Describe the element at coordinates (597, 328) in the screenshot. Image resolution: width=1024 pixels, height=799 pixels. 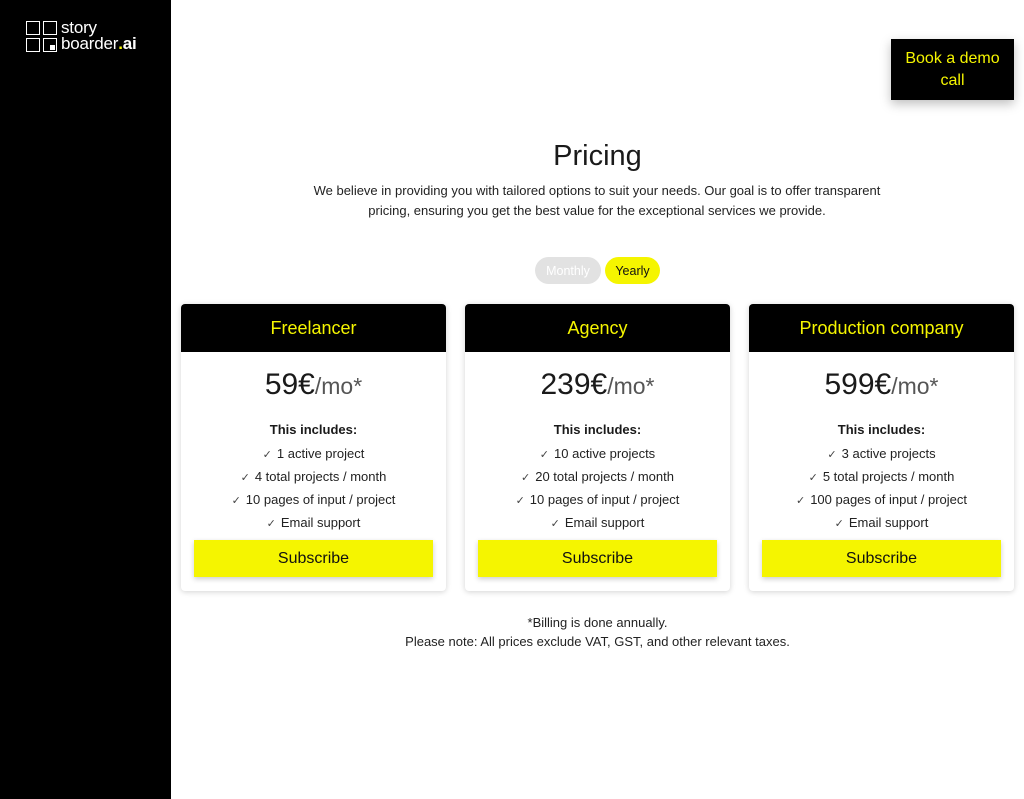
I see `plan-name: Agency` at that location.